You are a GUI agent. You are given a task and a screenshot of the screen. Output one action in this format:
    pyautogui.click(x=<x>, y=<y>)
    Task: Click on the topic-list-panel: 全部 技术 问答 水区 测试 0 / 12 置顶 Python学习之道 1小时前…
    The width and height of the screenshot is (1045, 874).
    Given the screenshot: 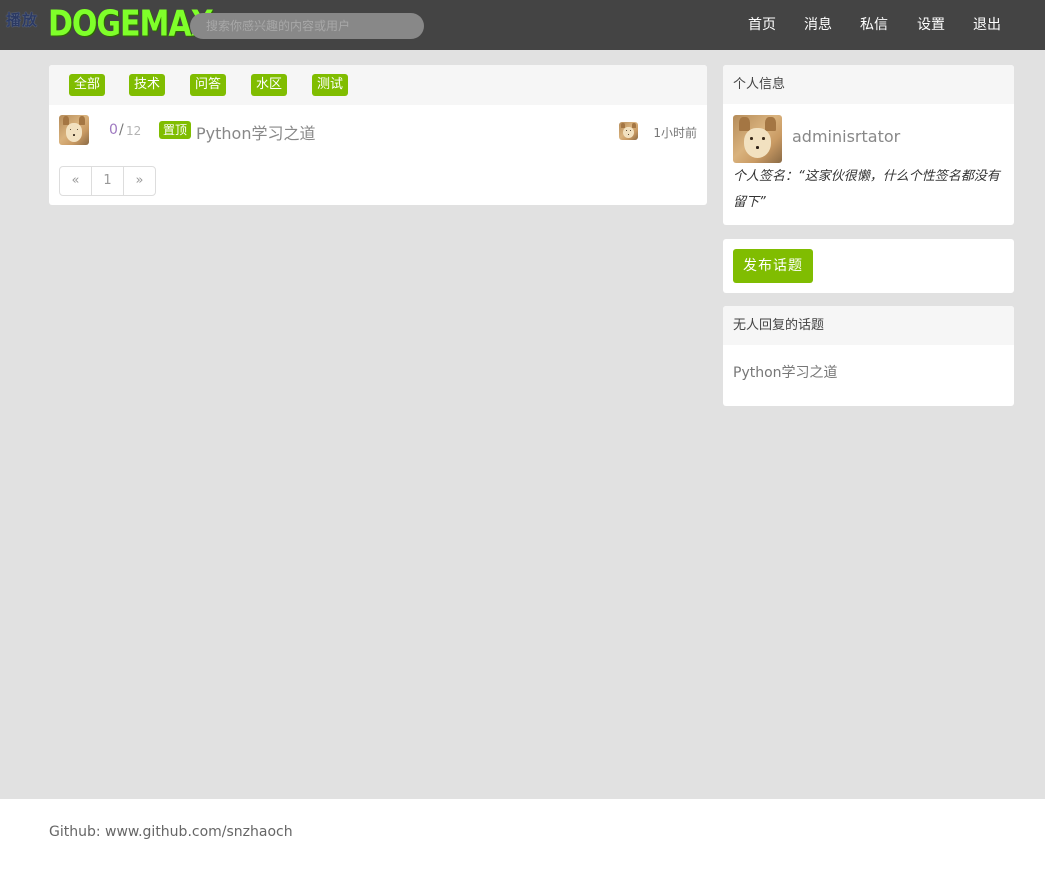 What is the action you would take?
    pyautogui.click(x=378, y=135)
    